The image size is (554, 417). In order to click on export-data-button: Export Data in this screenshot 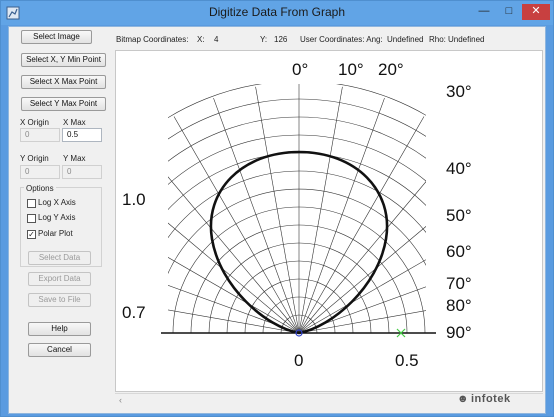, I will do `click(59, 279)`.